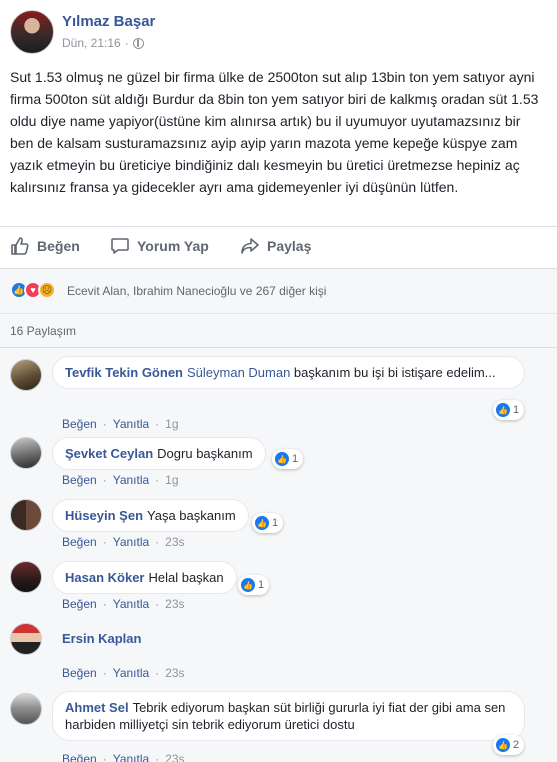 The width and height of the screenshot is (557, 762). Describe the element at coordinates (173, 246) in the screenshot. I see `comment-label: Yorum Yap` at that location.